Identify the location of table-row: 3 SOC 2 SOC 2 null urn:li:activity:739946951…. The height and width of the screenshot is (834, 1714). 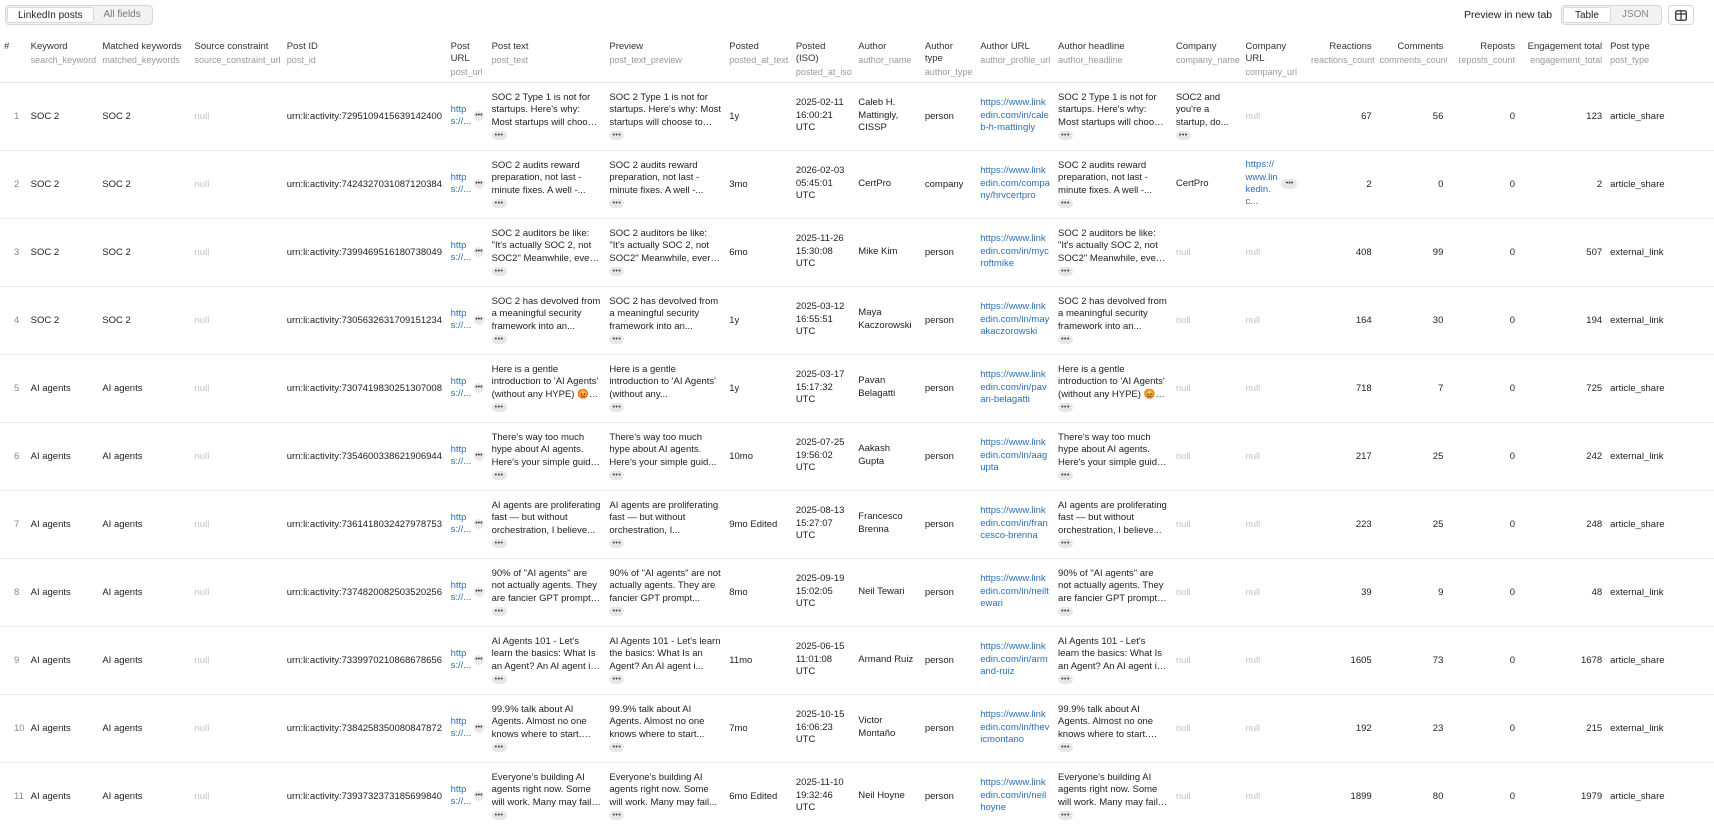
(857, 252).